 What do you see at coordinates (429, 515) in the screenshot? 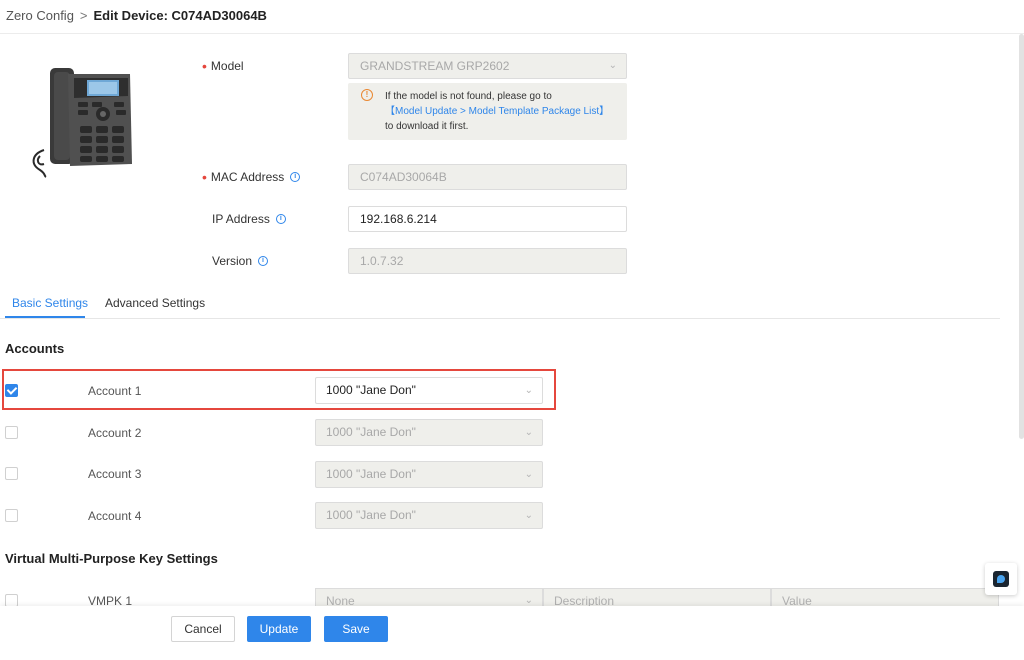
I see `account-4-select: 1000 "Jane Don" ⌄` at bounding box center [429, 515].